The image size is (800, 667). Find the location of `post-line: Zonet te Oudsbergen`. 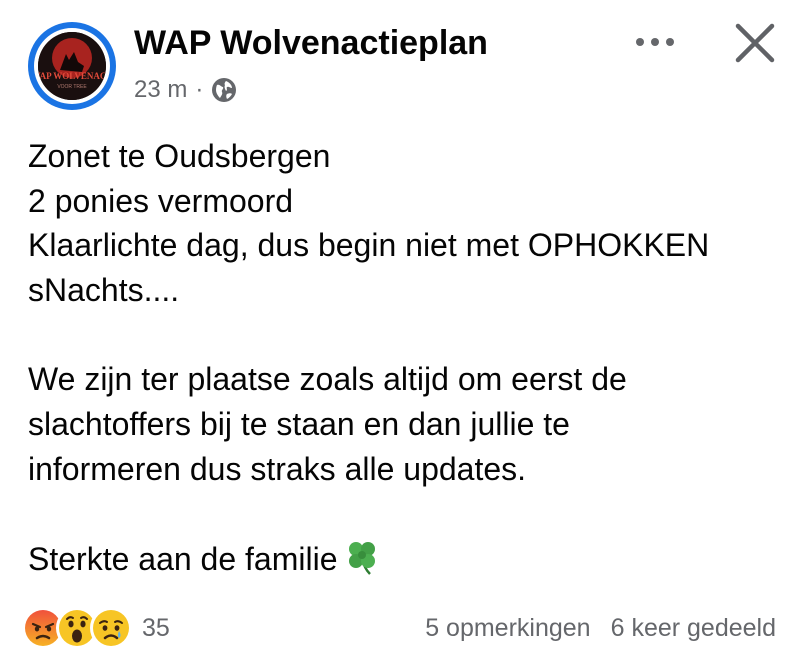

post-line: Zonet te Oudsbergen is located at coordinates (179, 156).